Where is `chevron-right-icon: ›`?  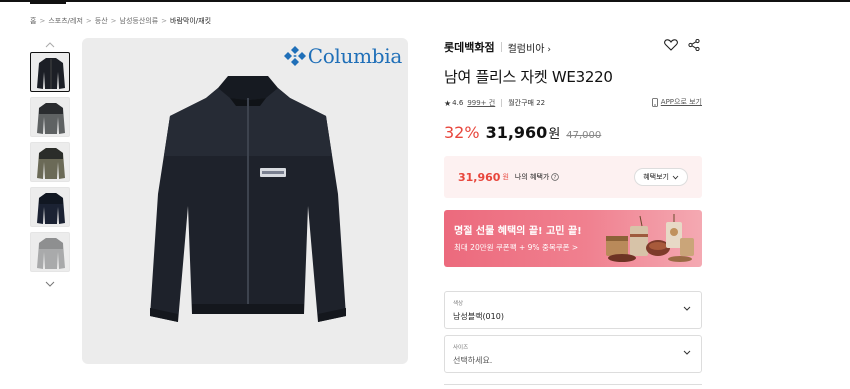 chevron-right-icon: › is located at coordinates (549, 49).